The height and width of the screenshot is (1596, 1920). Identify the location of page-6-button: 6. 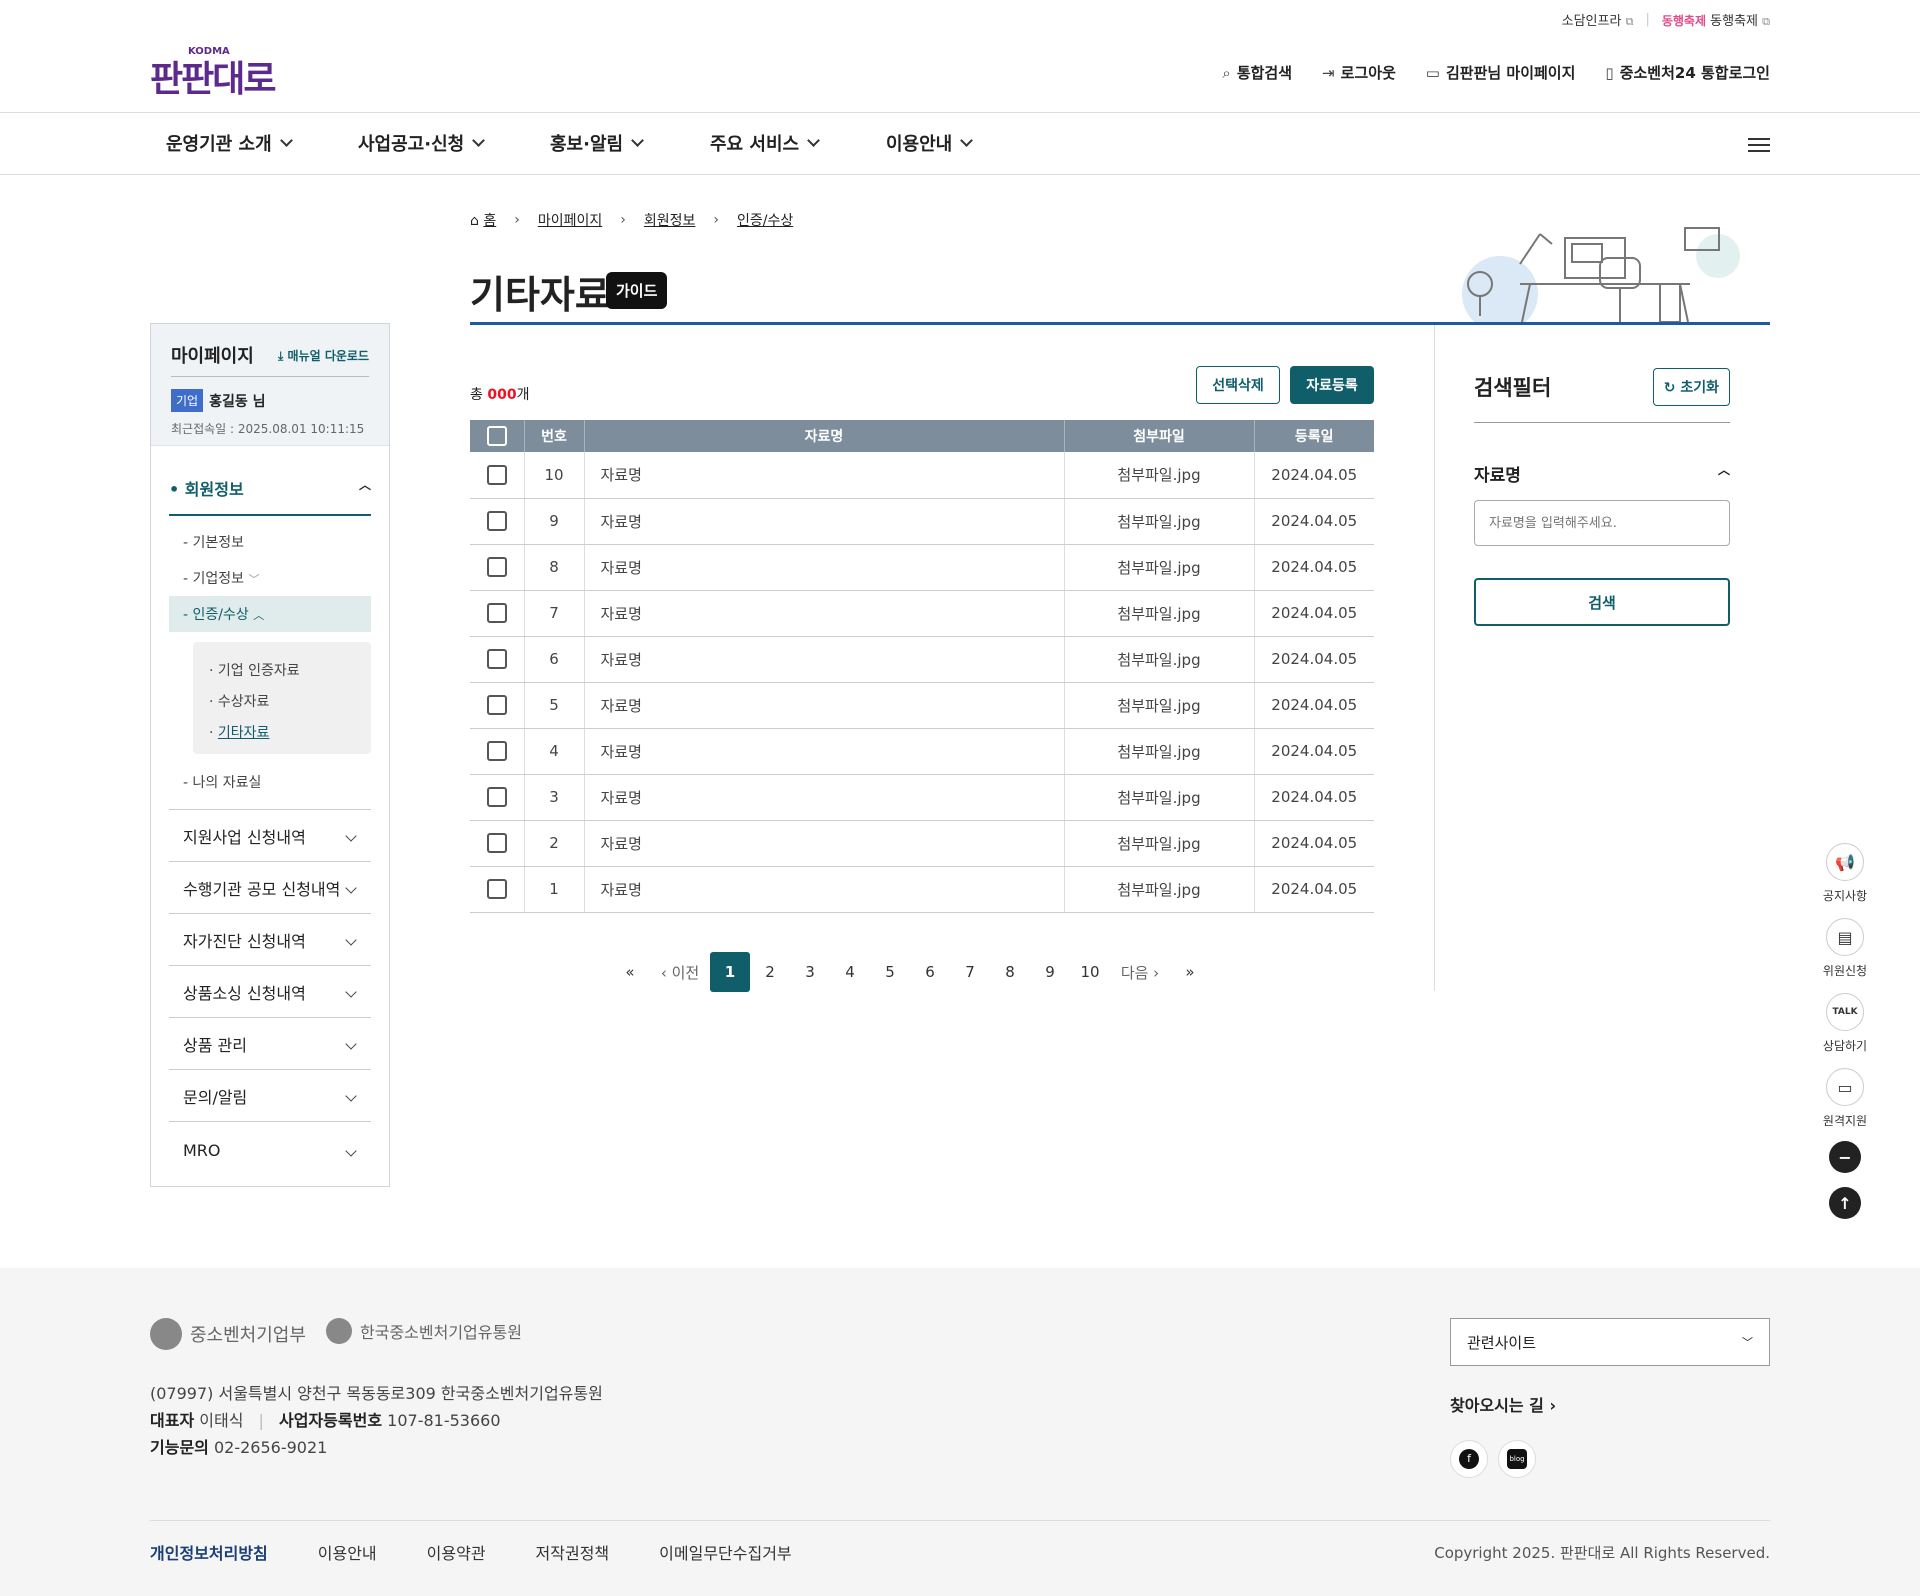
(930, 972).